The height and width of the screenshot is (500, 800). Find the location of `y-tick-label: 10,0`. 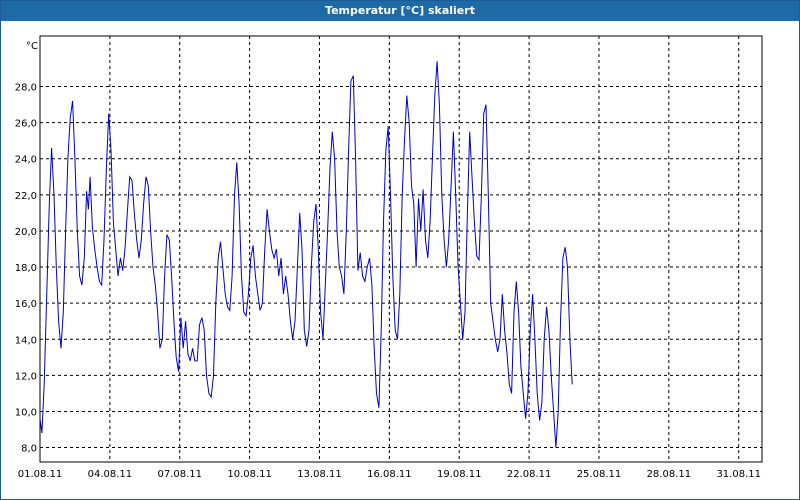

y-tick-label: 10,0 is located at coordinates (26, 412).